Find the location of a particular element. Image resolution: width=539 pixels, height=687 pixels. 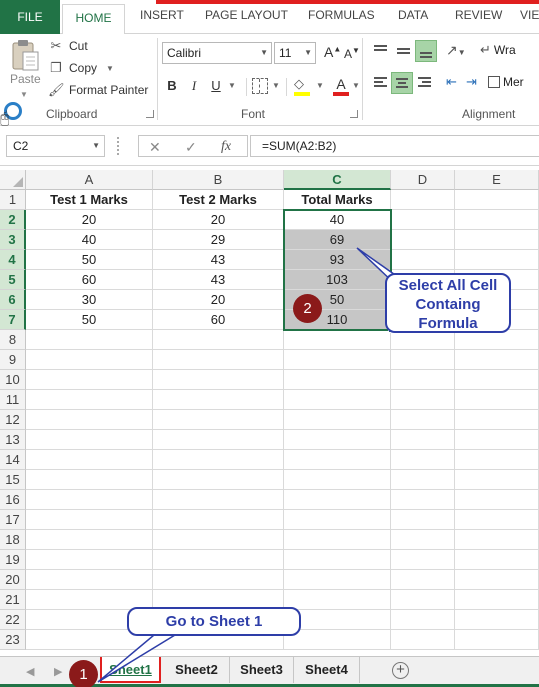

cell-e3 is located at coordinates (497, 240).